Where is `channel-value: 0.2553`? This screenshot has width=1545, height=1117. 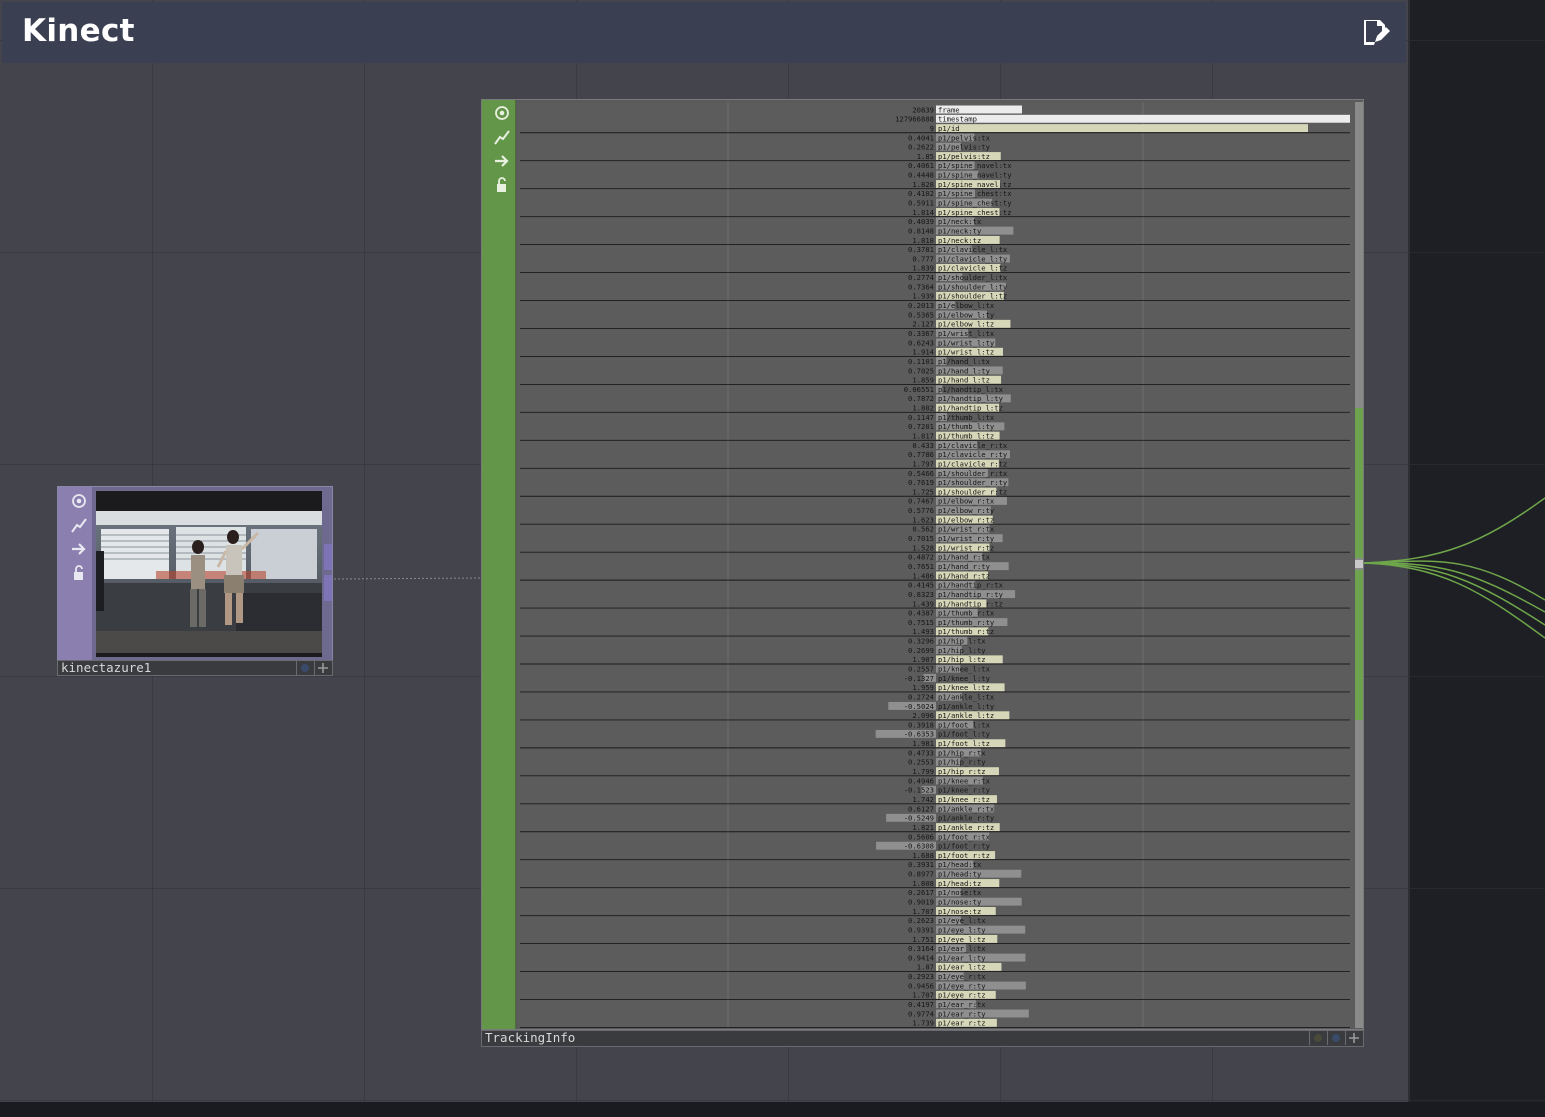
channel-value: 0.2553 is located at coordinates (921, 762).